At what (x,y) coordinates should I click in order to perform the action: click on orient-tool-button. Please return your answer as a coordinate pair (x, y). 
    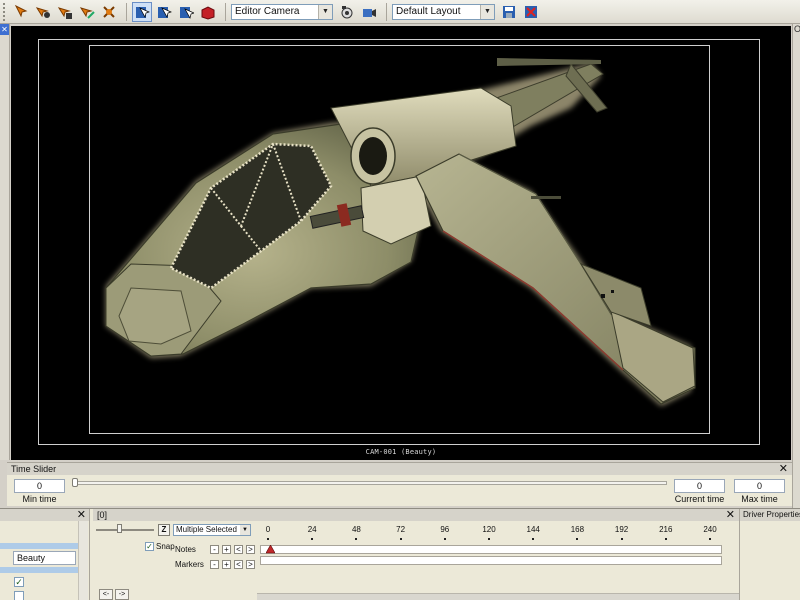
    Looking at the image, I should click on (87, 12).